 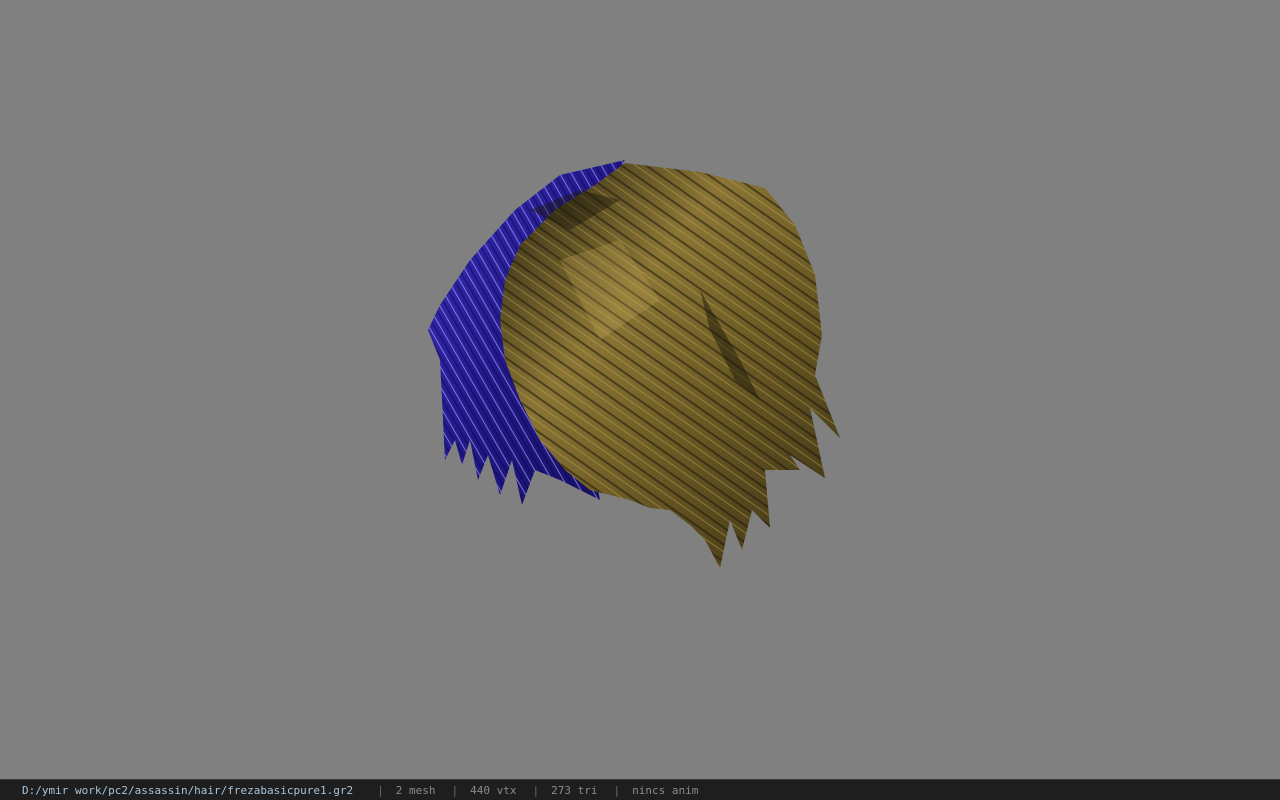 What do you see at coordinates (574, 790) in the screenshot?
I see `status-triangle-count: 273 tri` at bounding box center [574, 790].